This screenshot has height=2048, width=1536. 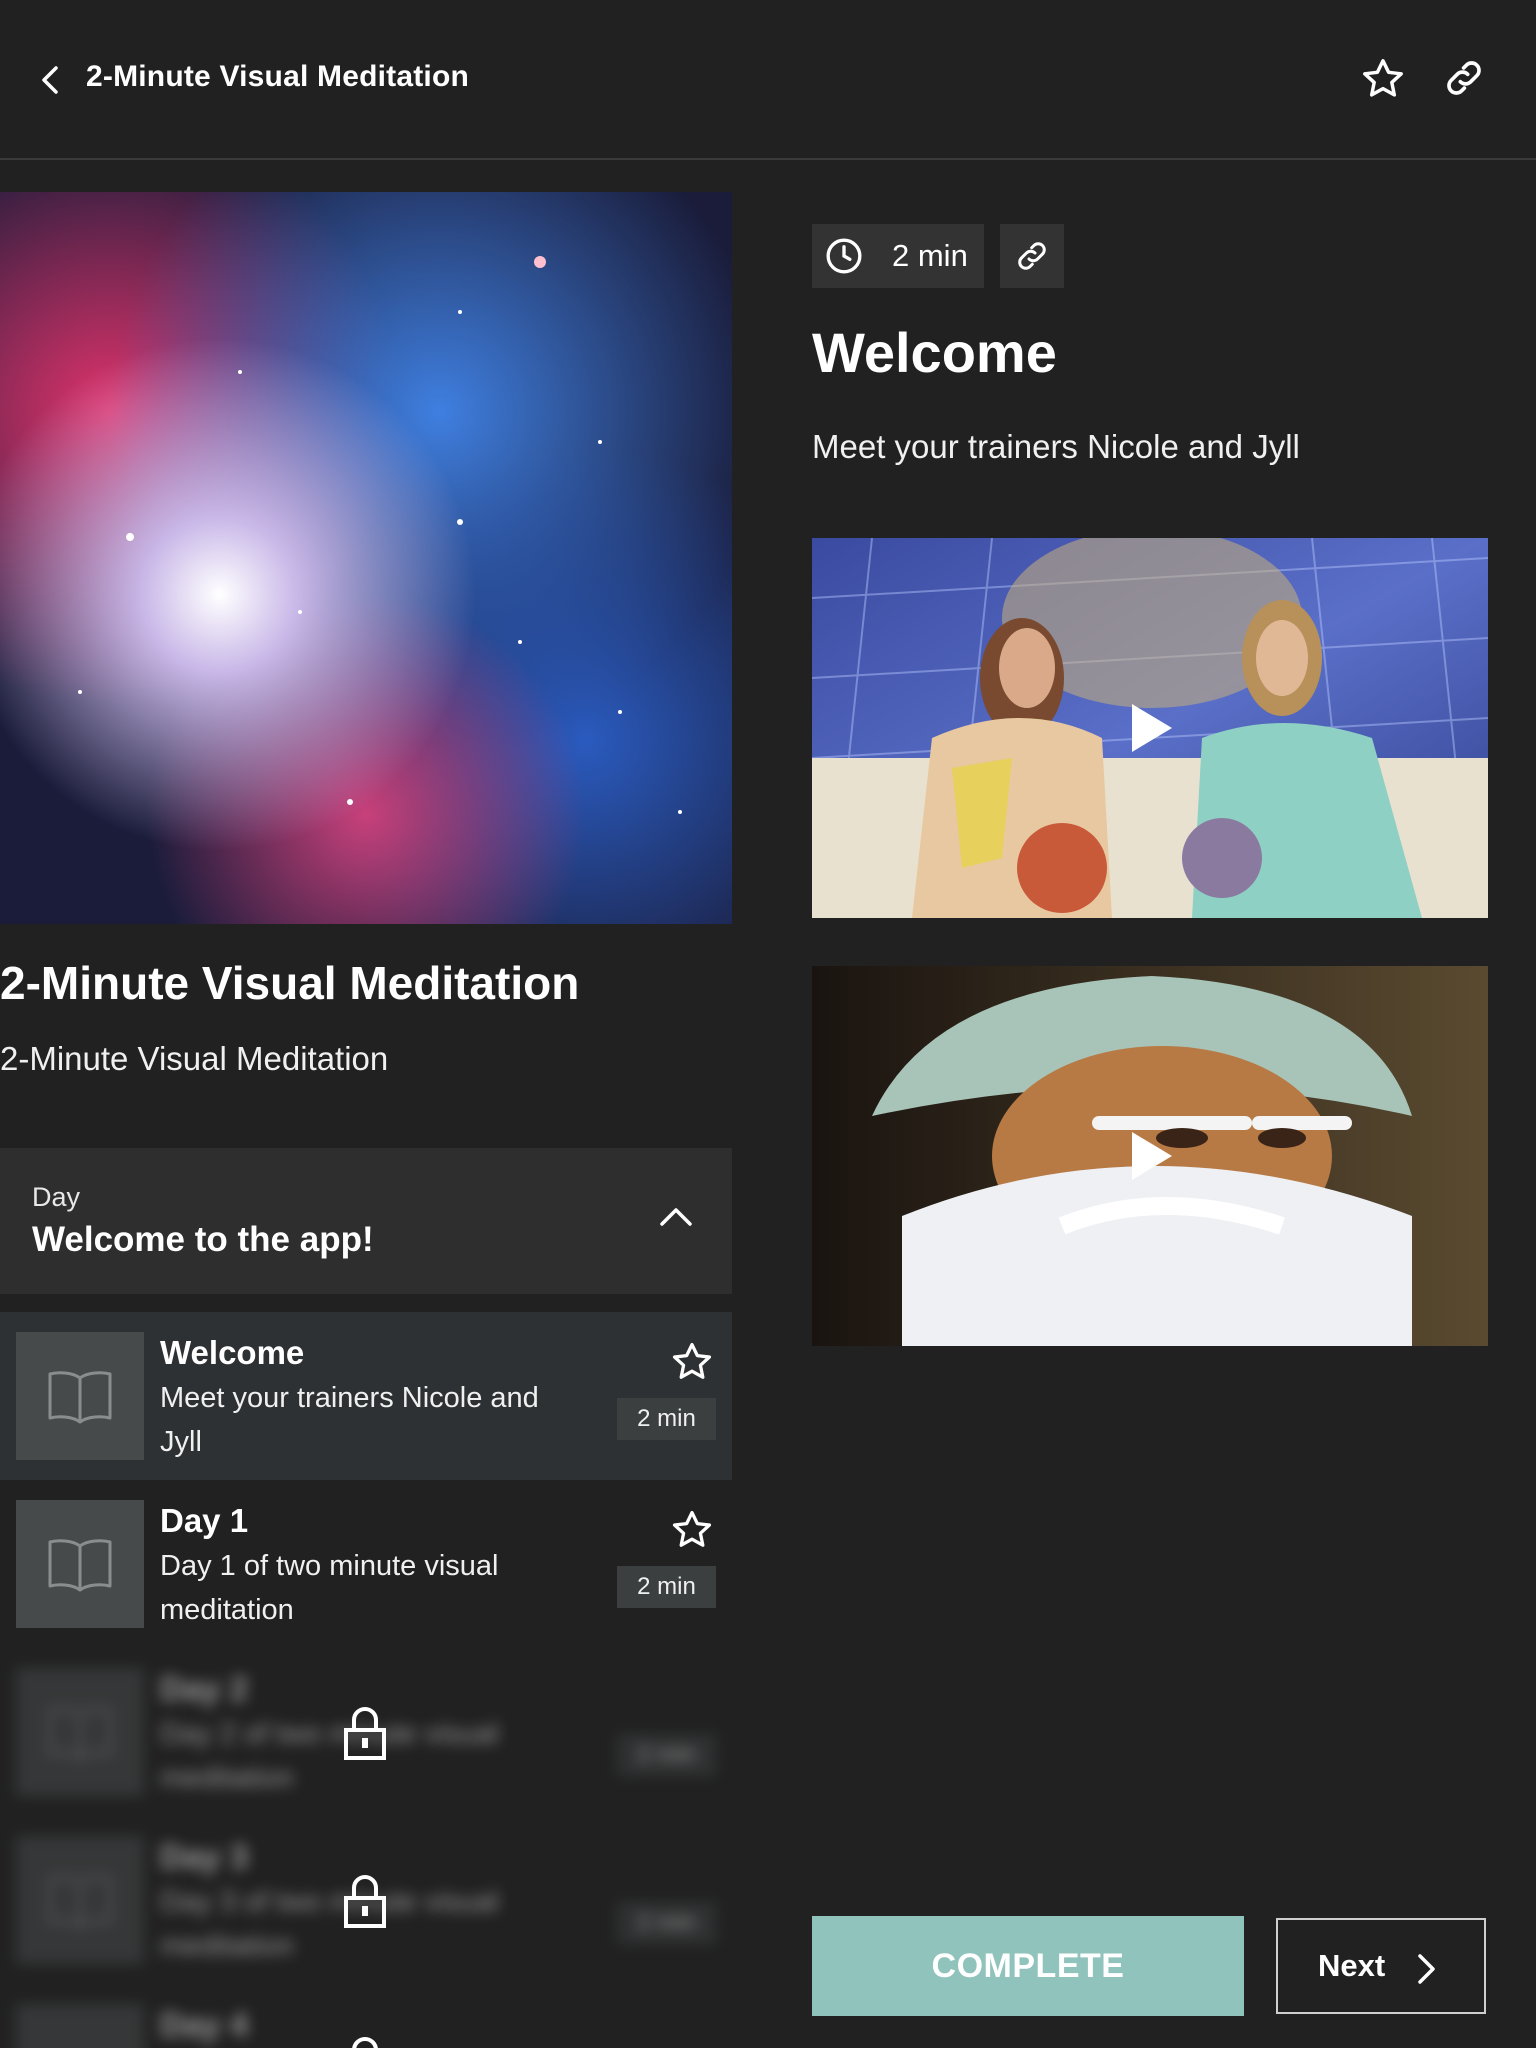 What do you see at coordinates (768, 80) in the screenshot?
I see `top-bar: 2-Minute Visual Meditation` at bounding box center [768, 80].